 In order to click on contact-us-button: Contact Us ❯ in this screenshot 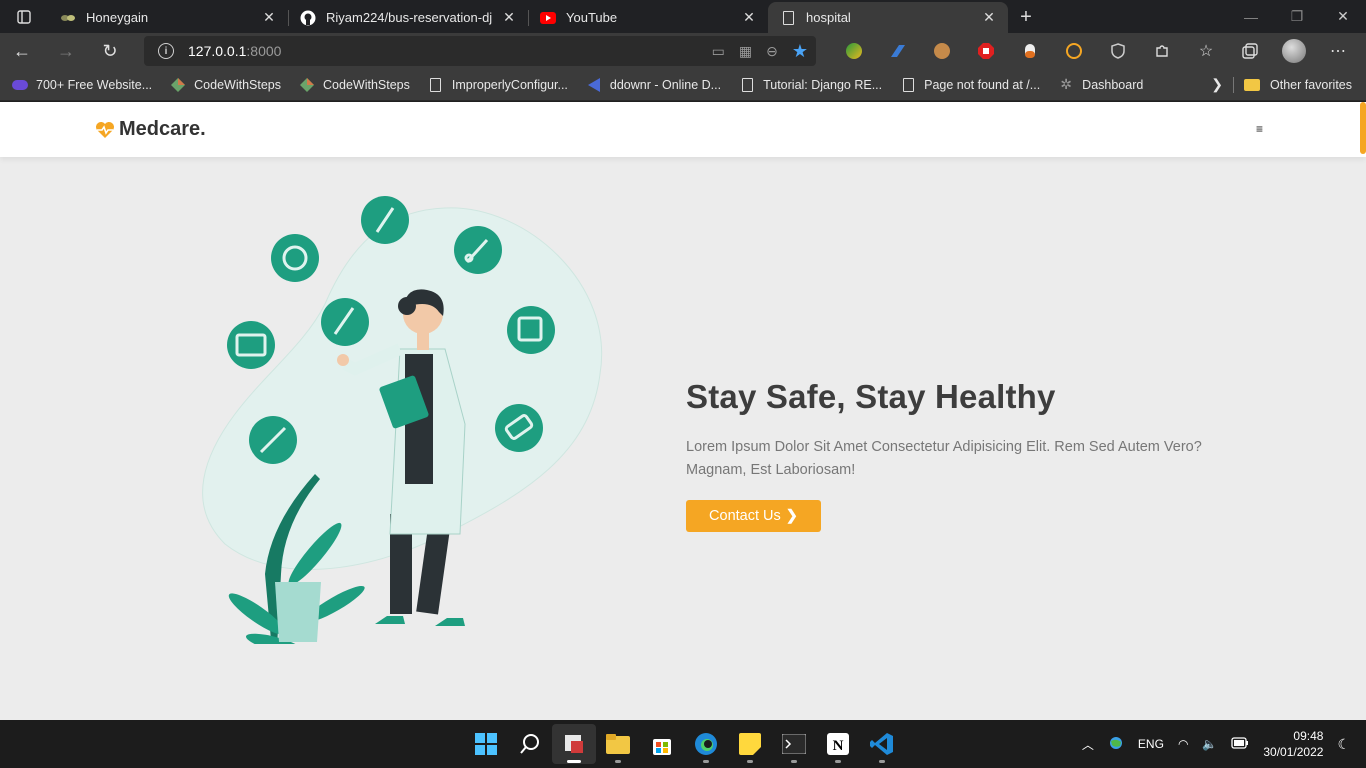, I will do `click(753, 516)`.